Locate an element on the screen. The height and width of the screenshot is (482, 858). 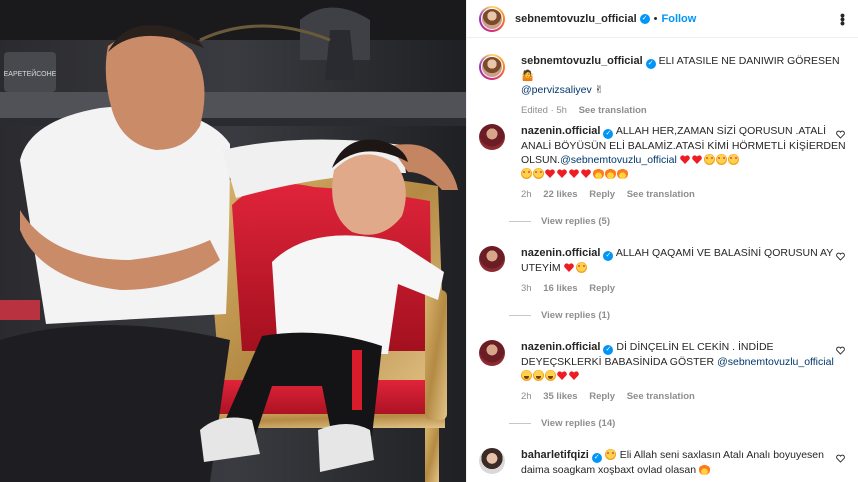
caption-avatar is located at coordinates (492, 67).